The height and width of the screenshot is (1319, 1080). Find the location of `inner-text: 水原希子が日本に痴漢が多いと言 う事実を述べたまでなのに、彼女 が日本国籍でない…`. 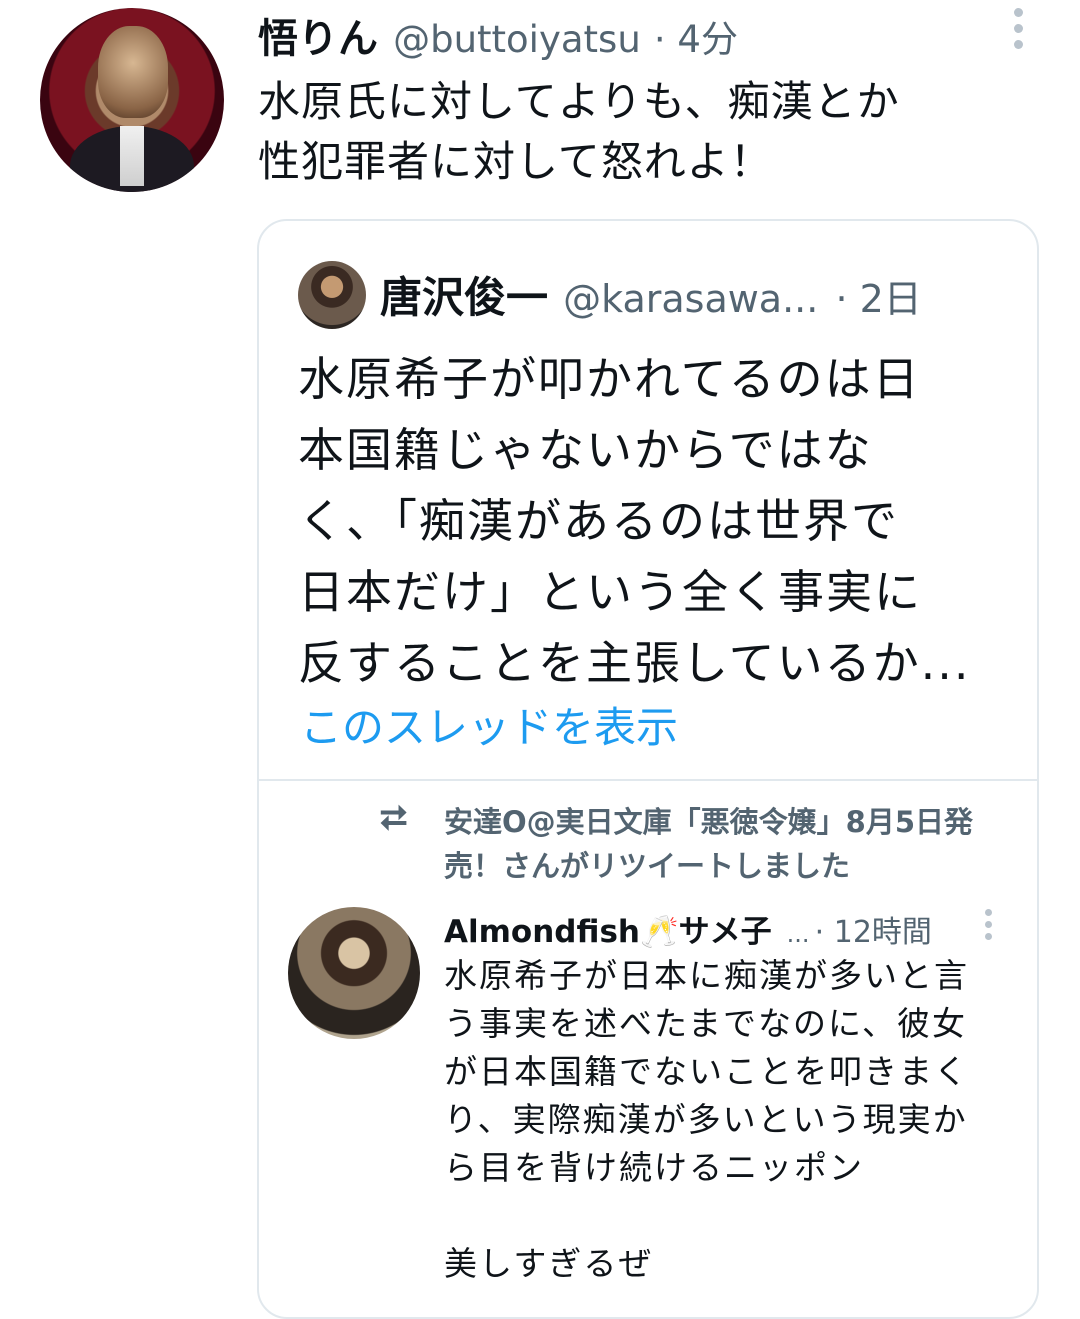

inner-text: 水原希子が日本に痴漢が多いと言 う事実を述べたまでなのに、彼女 が日本国籍でない… is located at coordinates (724, 1072).